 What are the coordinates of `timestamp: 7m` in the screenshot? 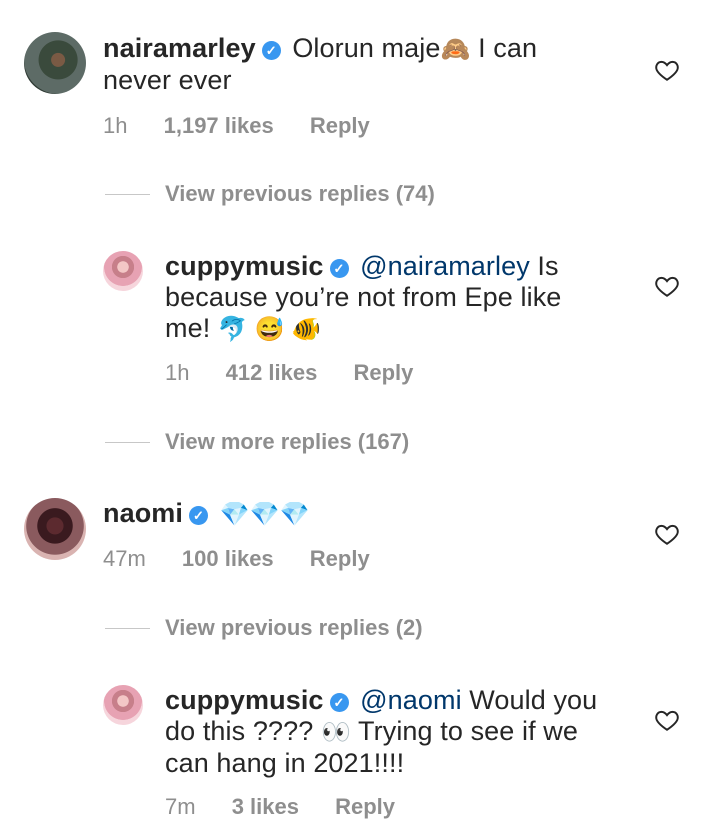 It's located at (180, 806).